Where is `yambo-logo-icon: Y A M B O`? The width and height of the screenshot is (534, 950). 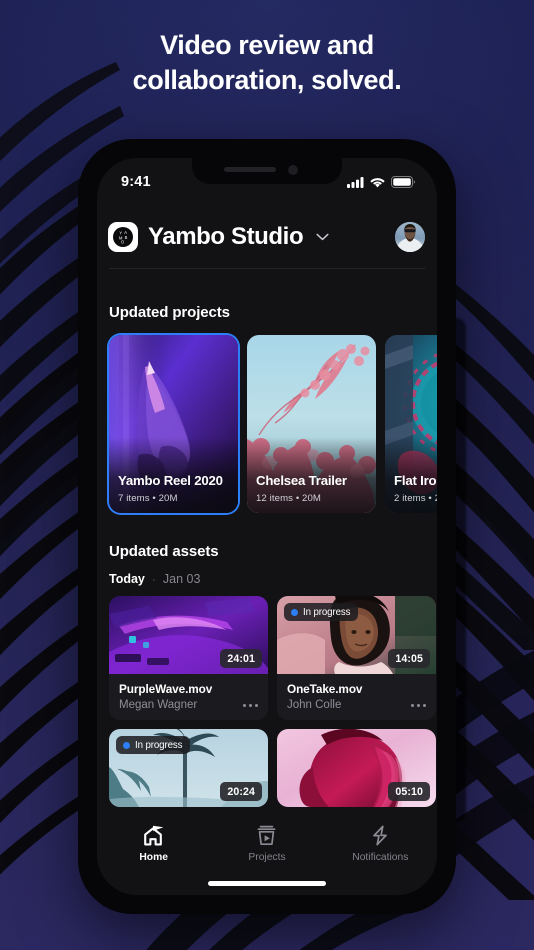
yambo-logo-icon: Y A M B O is located at coordinates (123, 237).